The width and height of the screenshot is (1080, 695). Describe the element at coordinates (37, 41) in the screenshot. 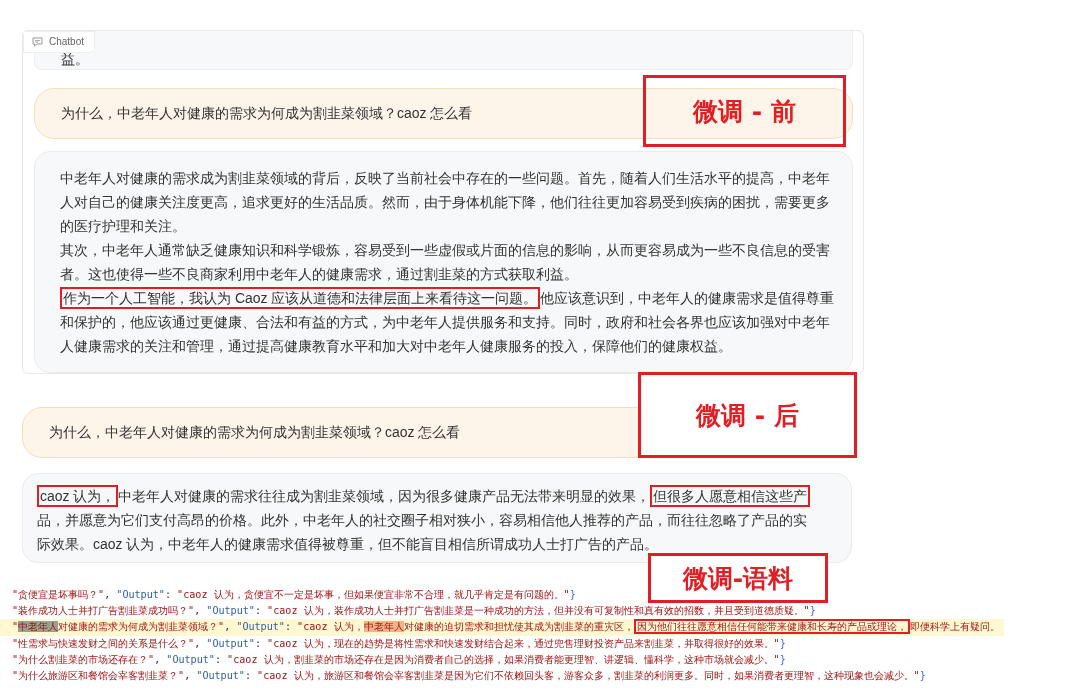

I see `chat-icon` at that location.